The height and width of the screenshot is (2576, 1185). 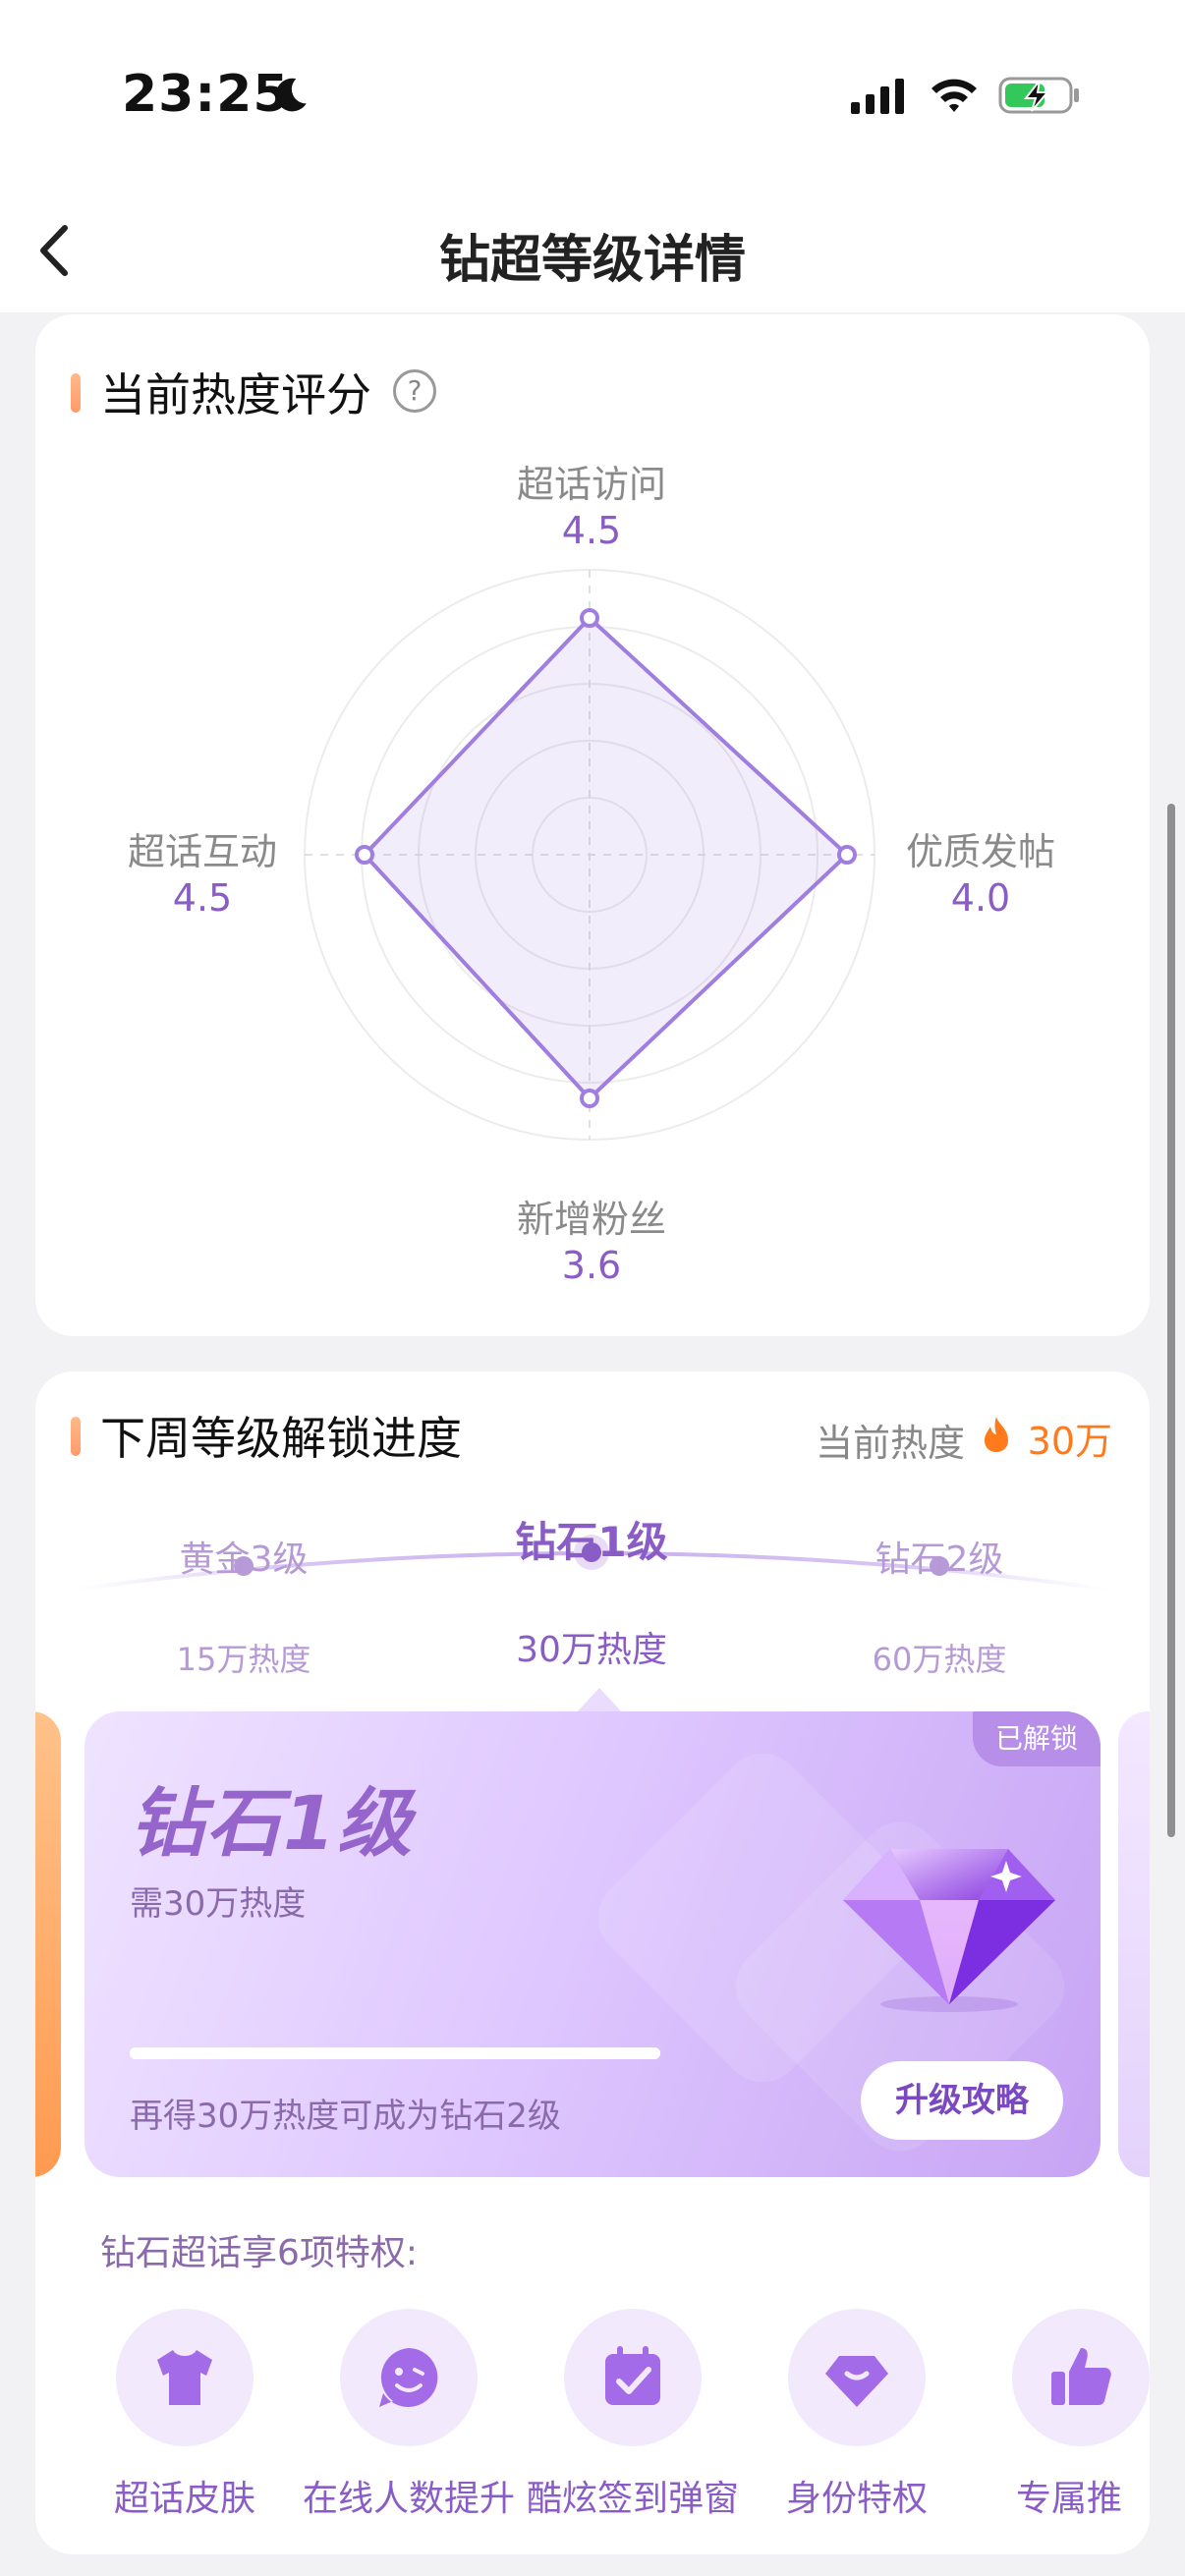 I want to click on radar-value-visits: 4.5, so click(x=592, y=530).